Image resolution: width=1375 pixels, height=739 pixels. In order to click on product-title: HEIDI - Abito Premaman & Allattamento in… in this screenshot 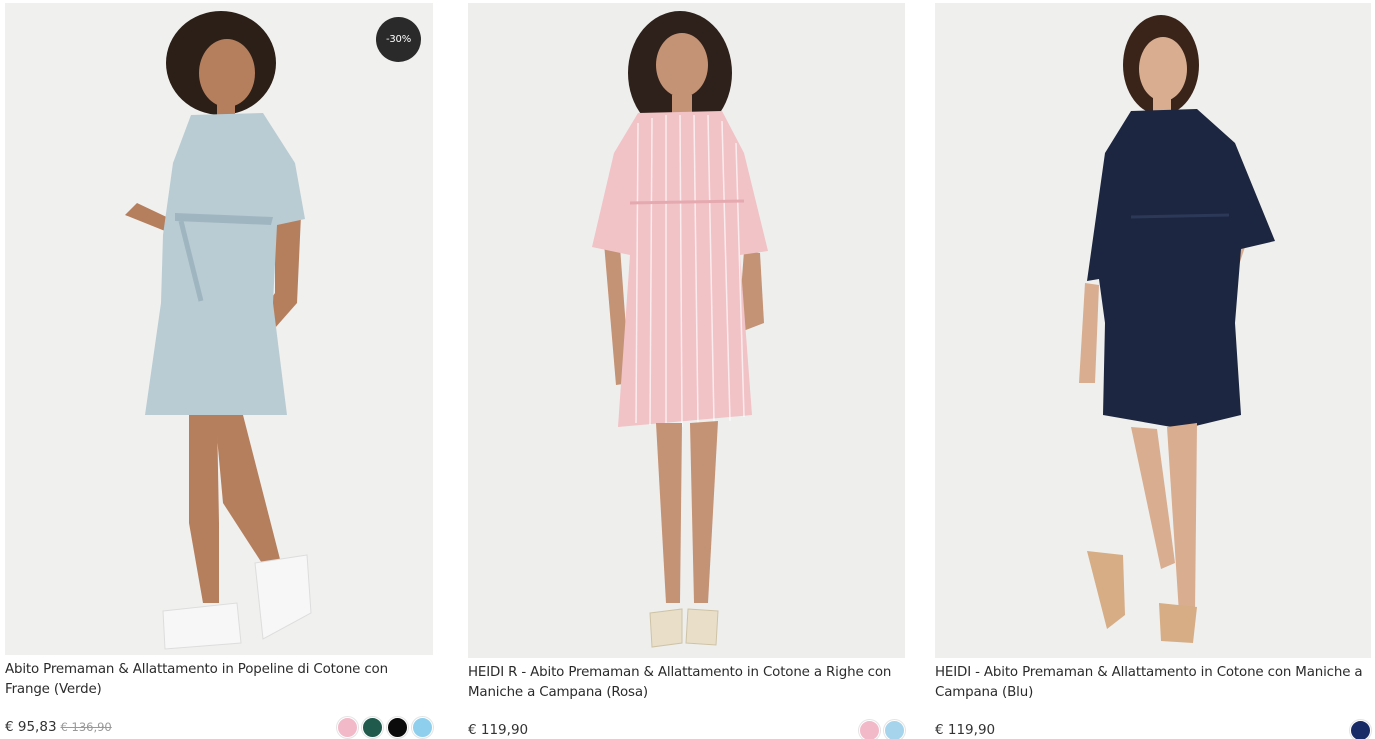, I will do `click(1153, 682)`.